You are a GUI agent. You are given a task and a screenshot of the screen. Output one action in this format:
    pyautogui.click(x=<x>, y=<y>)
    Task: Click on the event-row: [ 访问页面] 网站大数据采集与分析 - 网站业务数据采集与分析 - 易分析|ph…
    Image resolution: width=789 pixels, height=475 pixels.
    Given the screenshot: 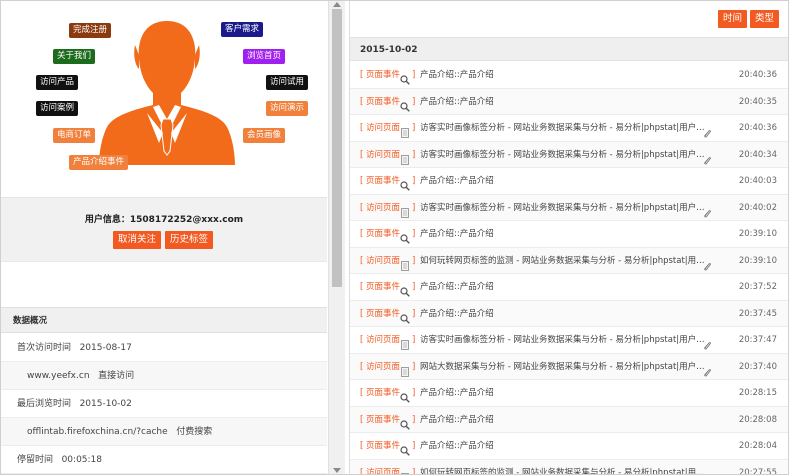 What is the action you would take?
    pyautogui.click(x=569, y=366)
    